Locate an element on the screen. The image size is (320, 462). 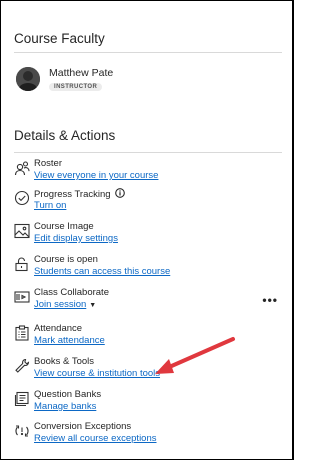
roster-title: Roster is located at coordinates (48, 163).